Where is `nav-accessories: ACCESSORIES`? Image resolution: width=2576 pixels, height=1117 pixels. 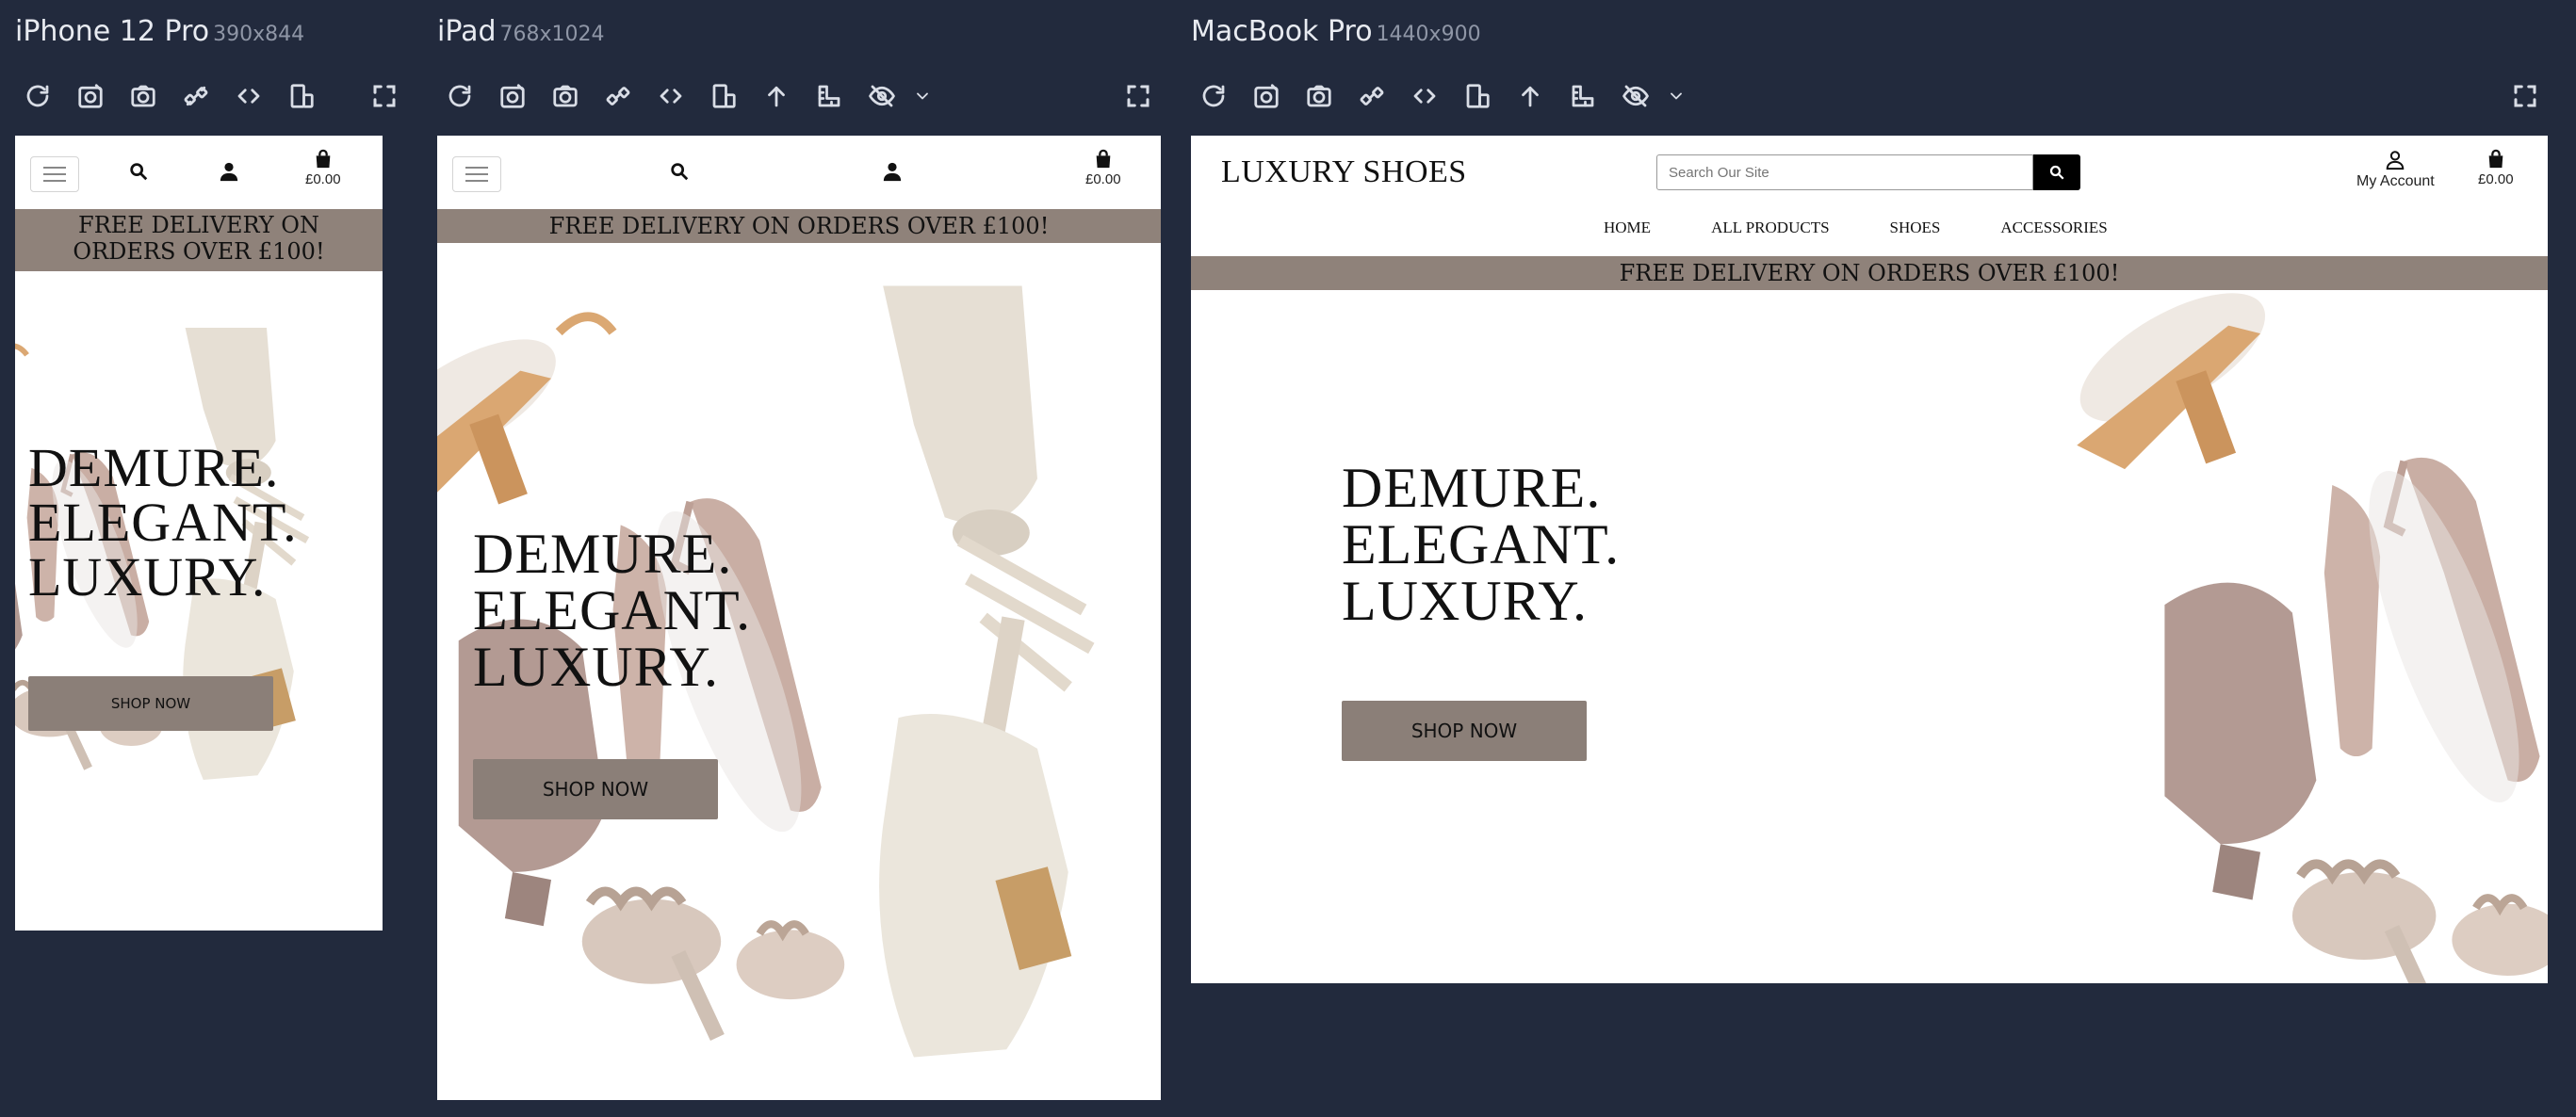
nav-accessories: ACCESSORIES is located at coordinates (2053, 228).